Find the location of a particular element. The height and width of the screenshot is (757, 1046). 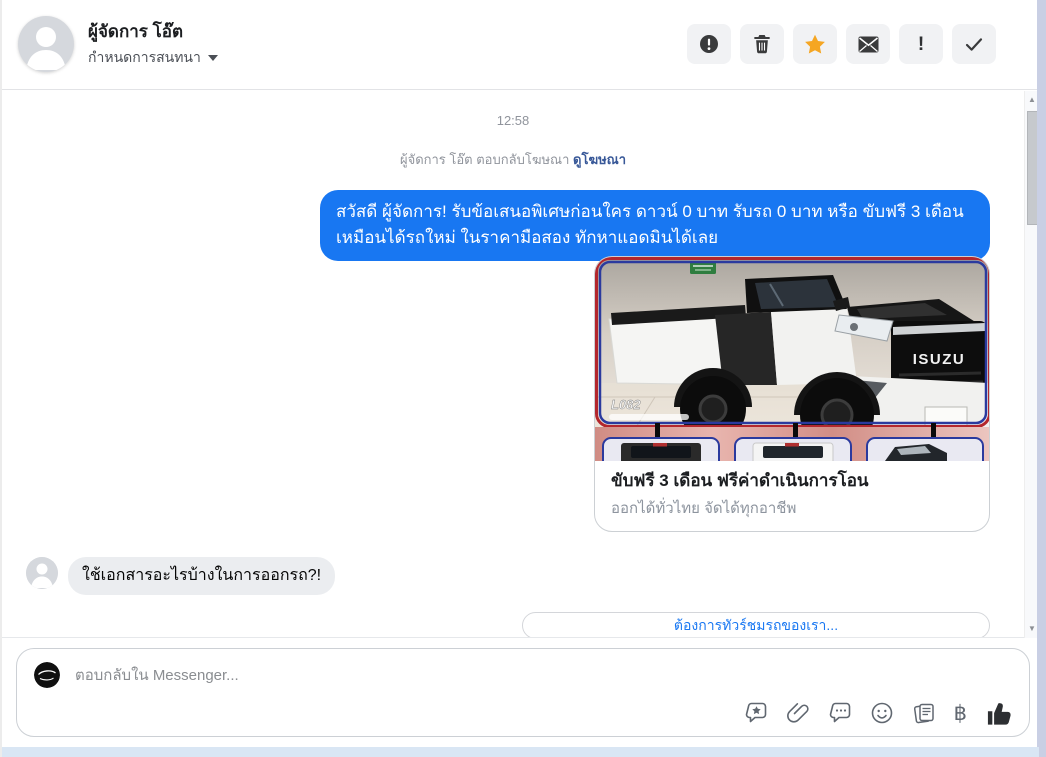

notes-button is located at coordinates (924, 713).